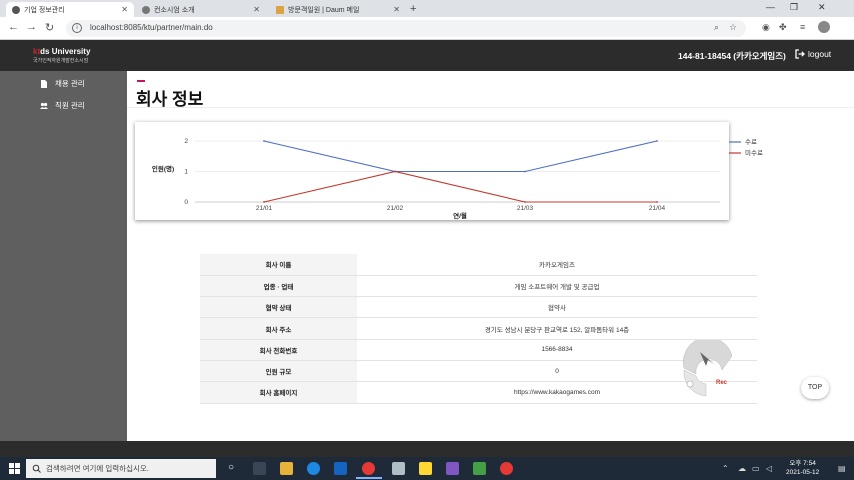  I want to click on sticky-notes-icon, so click(425, 468).